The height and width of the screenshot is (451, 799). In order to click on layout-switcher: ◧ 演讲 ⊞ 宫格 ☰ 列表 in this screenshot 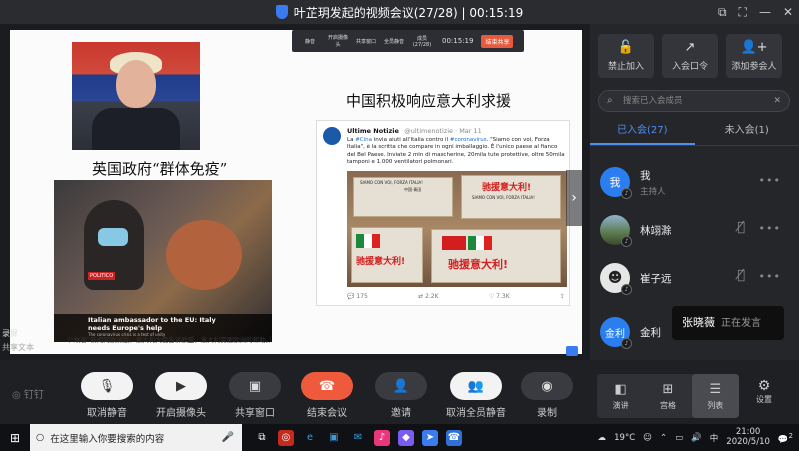, I will do `click(668, 396)`.